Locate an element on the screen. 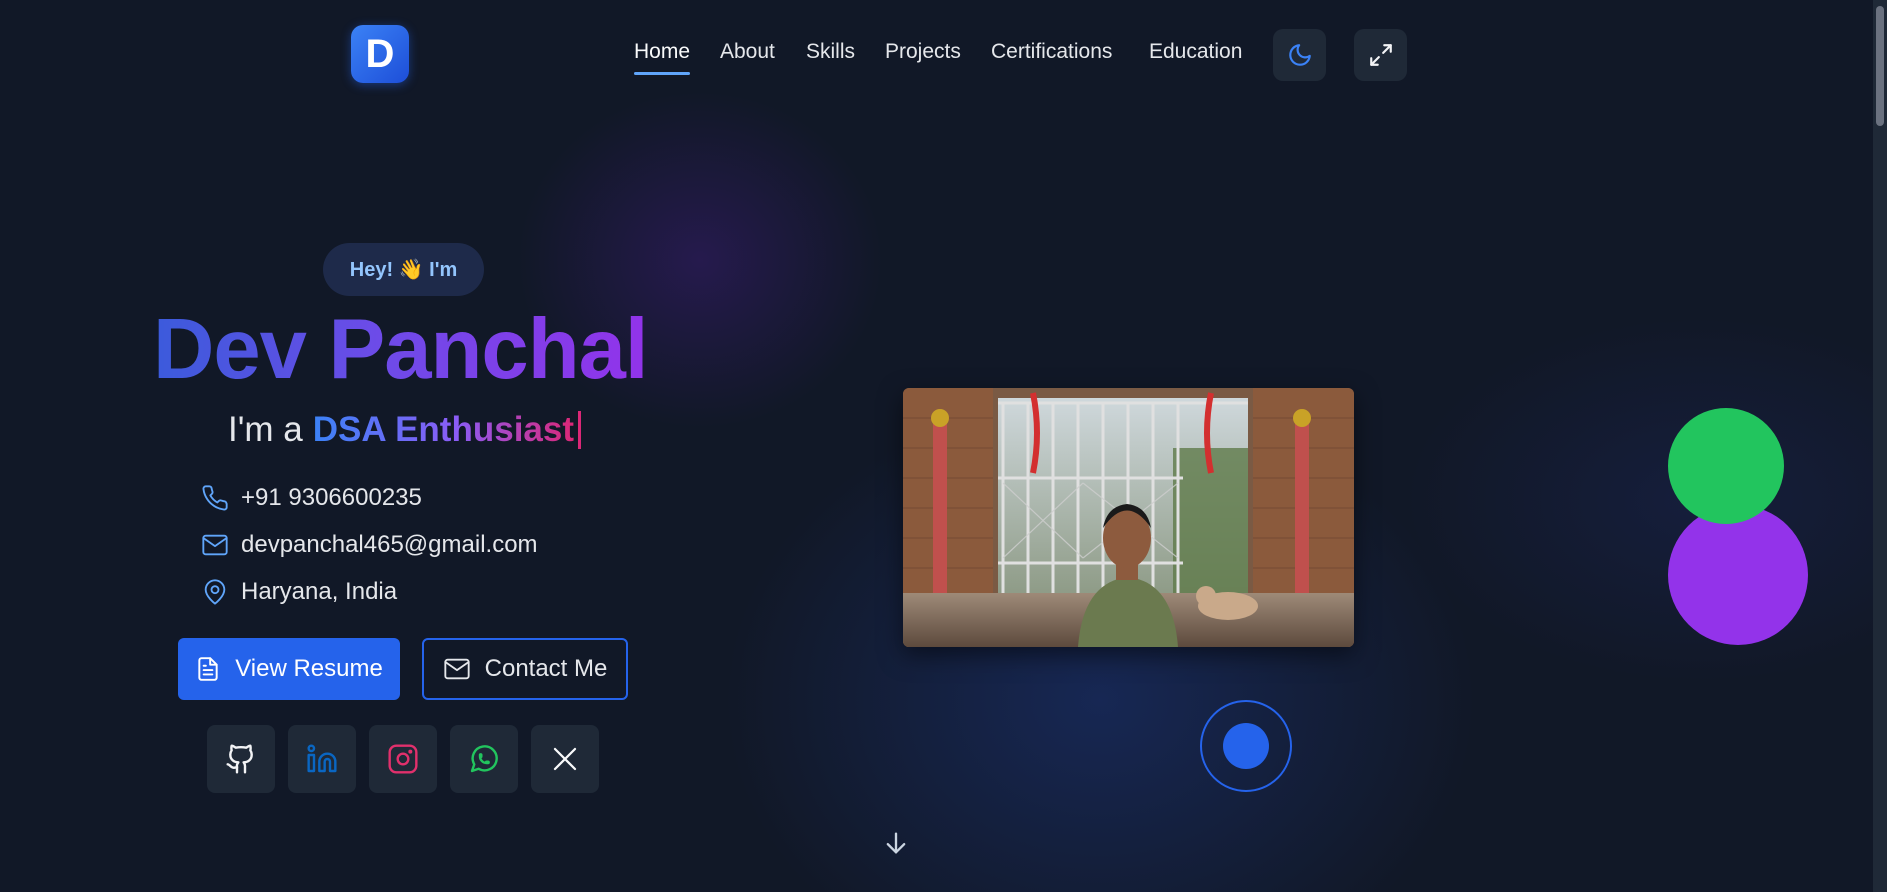 Image resolution: width=1887 pixels, height=892 pixels. nav-projects-label: Projects is located at coordinates (923, 51).